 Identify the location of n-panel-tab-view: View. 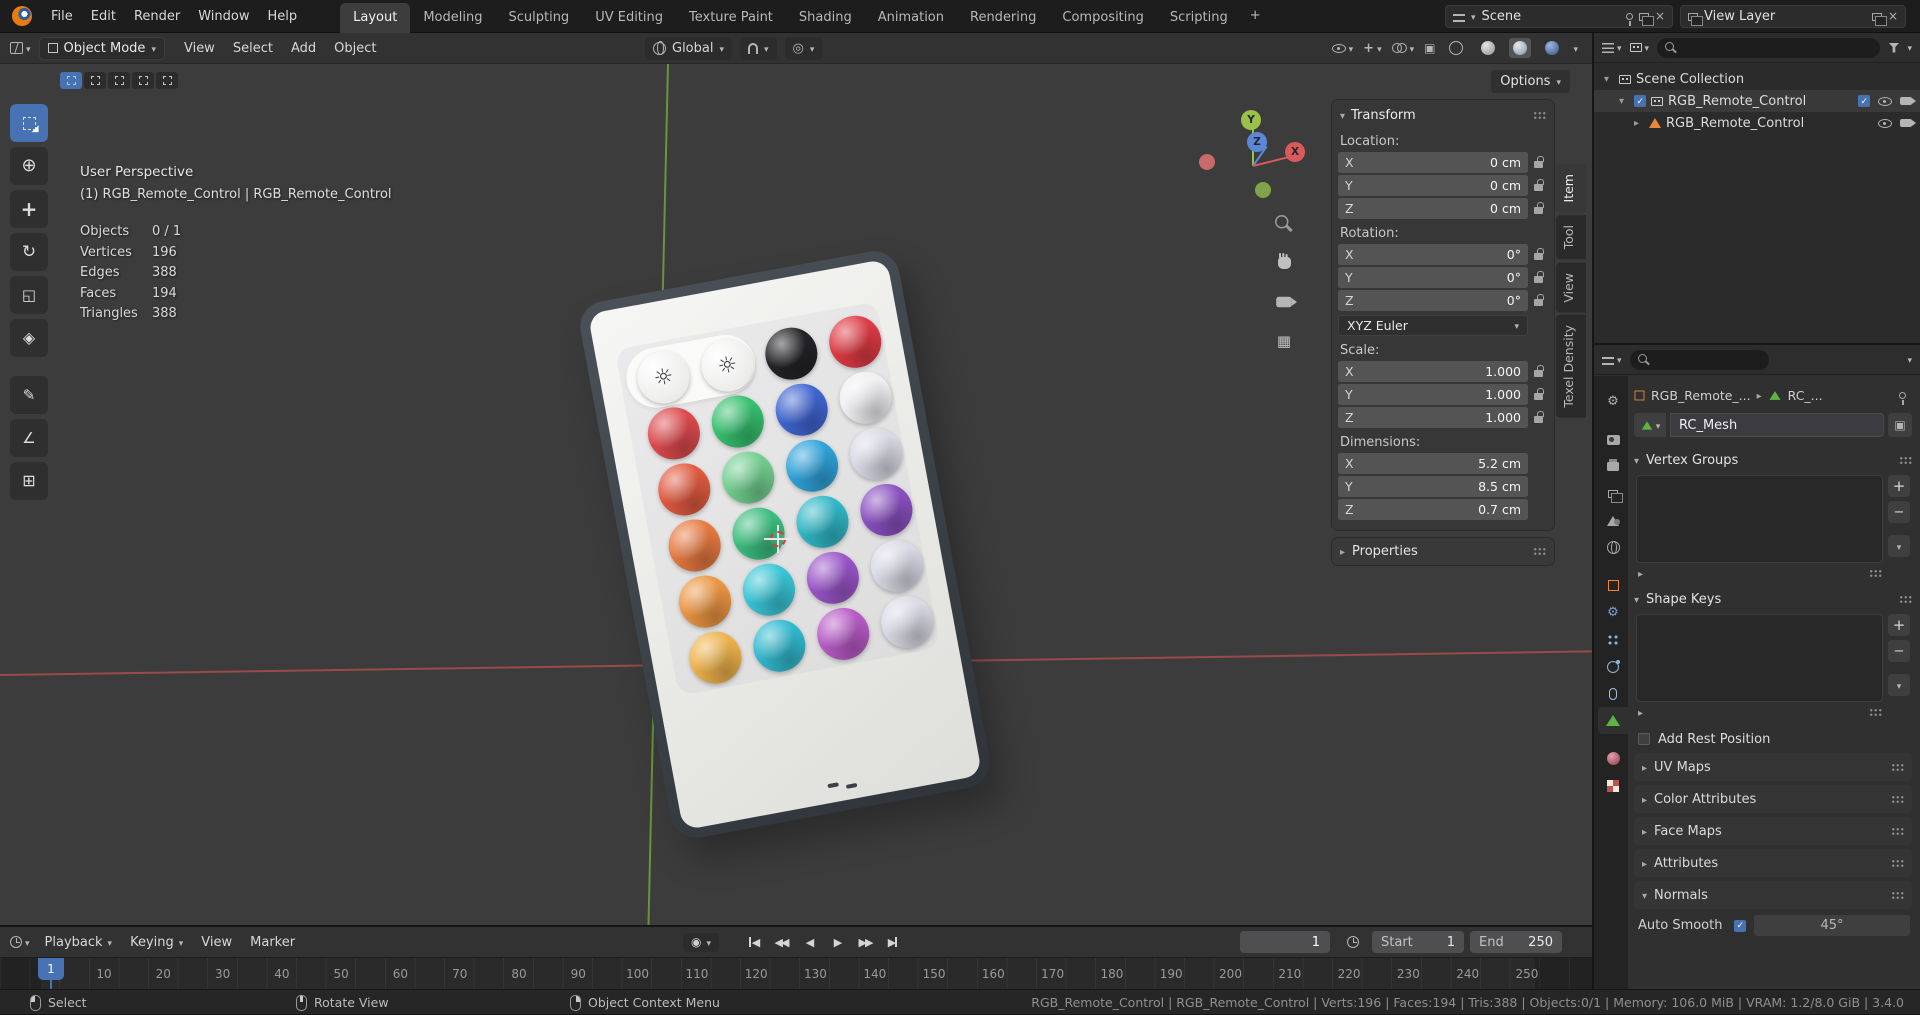
(1571, 287).